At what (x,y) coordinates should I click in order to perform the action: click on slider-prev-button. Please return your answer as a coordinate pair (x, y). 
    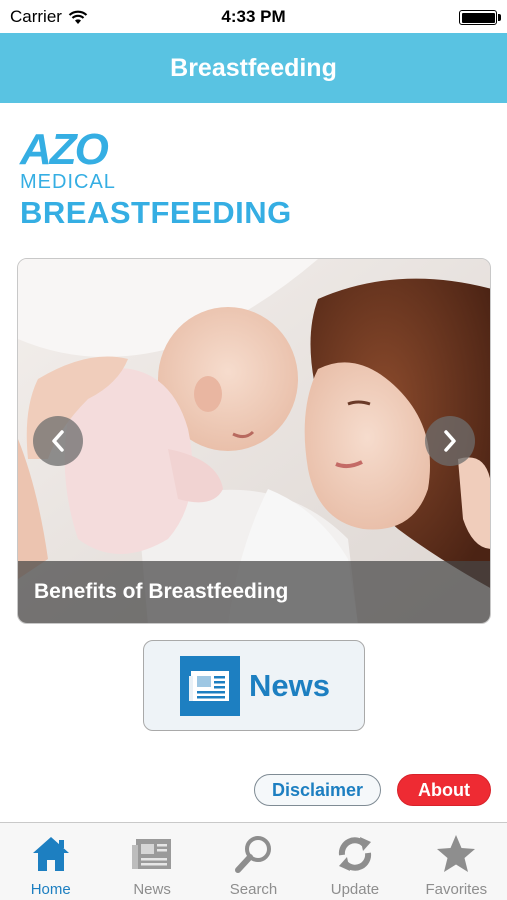
    Looking at the image, I should click on (58, 441).